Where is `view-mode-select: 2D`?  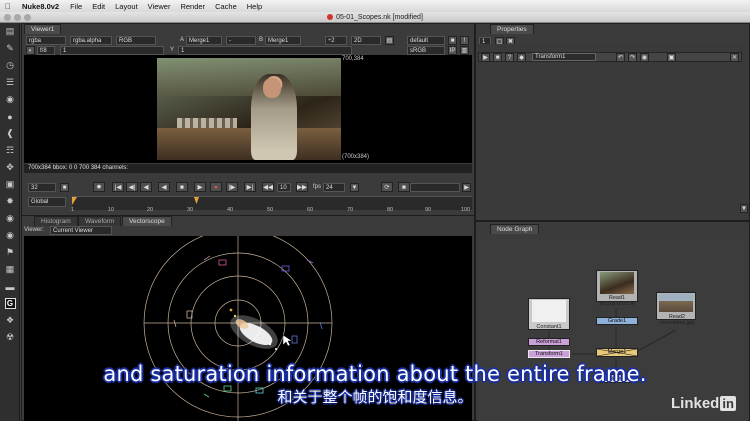 view-mode-select: 2D is located at coordinates (366, 40).